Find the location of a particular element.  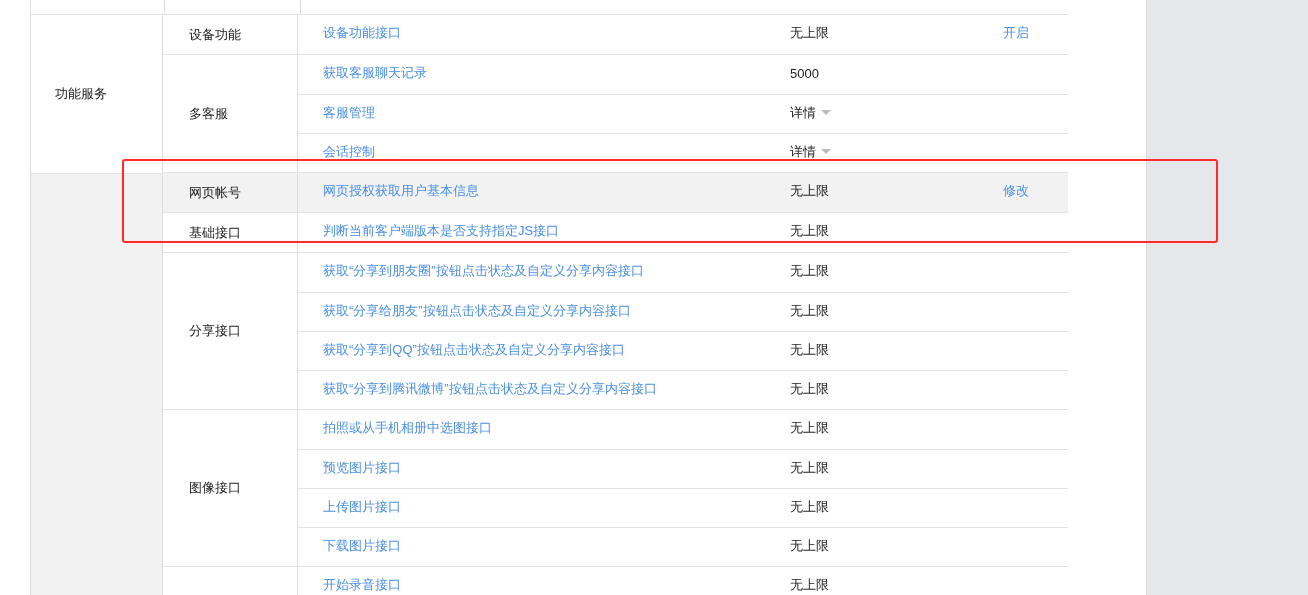

category-label: 多客服 is located at coordinates (208, 113).